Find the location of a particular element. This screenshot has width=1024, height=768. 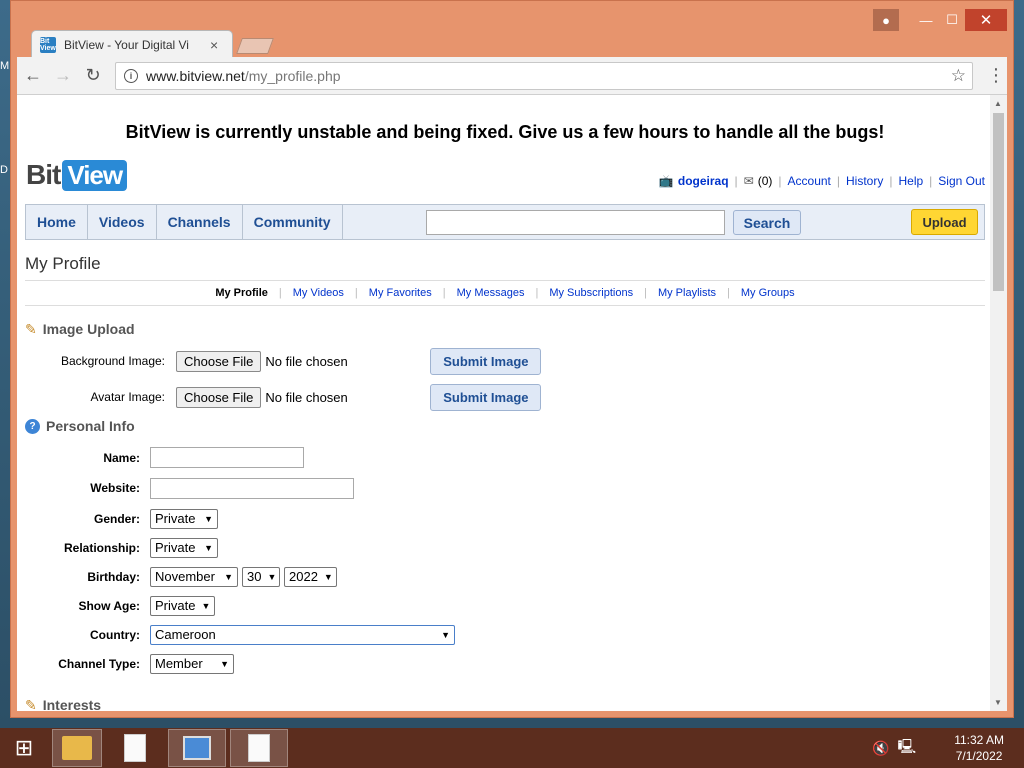

field-label: Name: is located at coordinates (121, 457).